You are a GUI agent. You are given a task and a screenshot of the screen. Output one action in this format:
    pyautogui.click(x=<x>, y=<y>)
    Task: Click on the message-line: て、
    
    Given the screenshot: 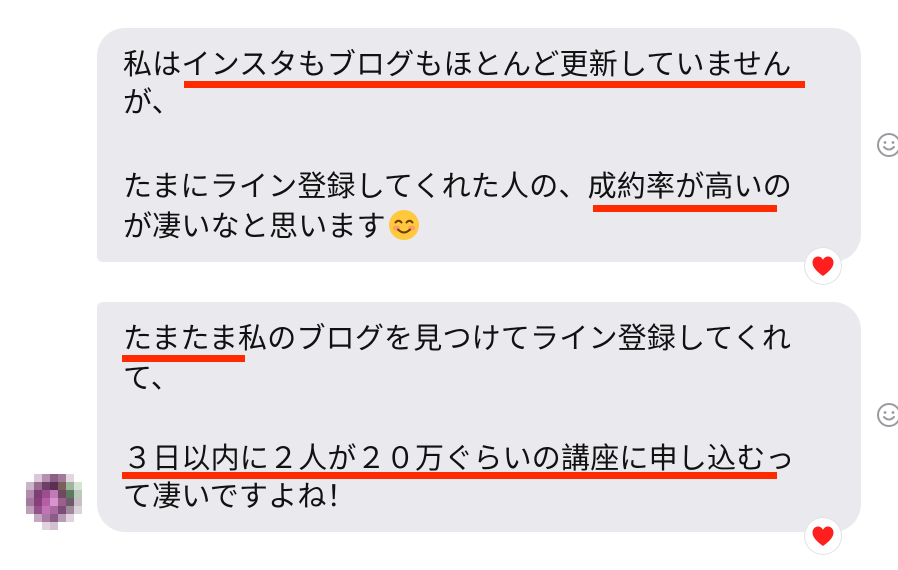 What is the action you would take?
    pyautogui.click(x=151, y=378)
    